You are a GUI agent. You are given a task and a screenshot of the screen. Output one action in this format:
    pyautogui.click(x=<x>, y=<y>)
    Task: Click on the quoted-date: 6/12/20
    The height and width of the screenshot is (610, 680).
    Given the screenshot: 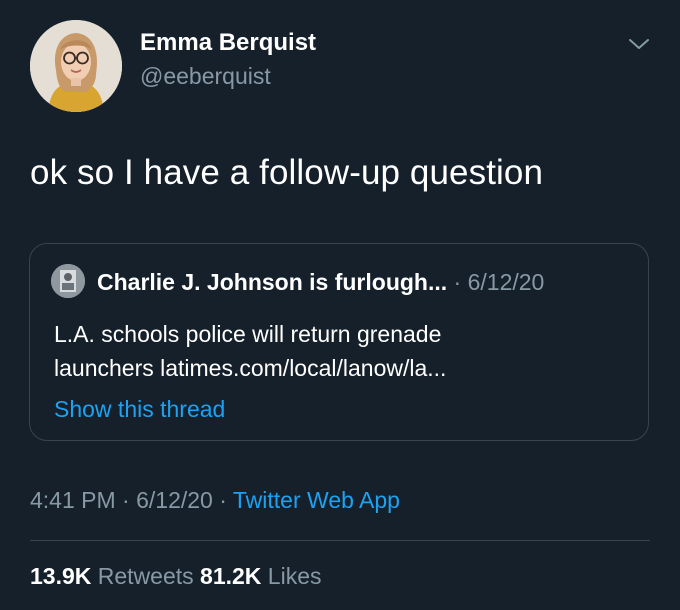 What is the action you would take?
    pyautogui.click(x=506, y=282)
    